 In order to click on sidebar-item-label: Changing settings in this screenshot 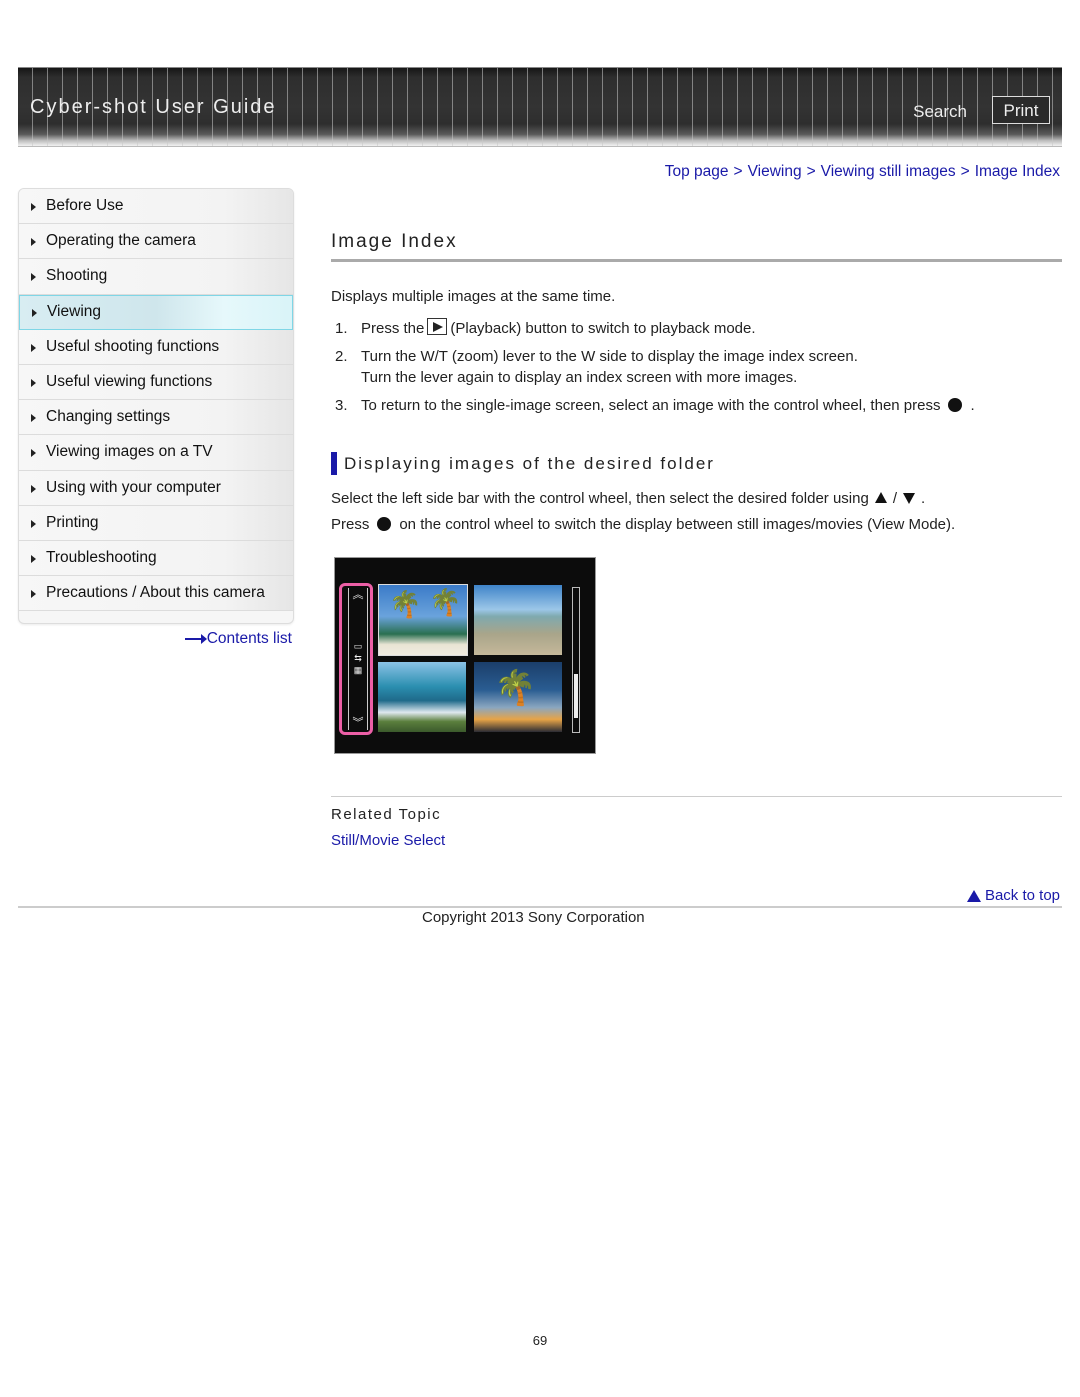, I will do `click(108, 417)`.